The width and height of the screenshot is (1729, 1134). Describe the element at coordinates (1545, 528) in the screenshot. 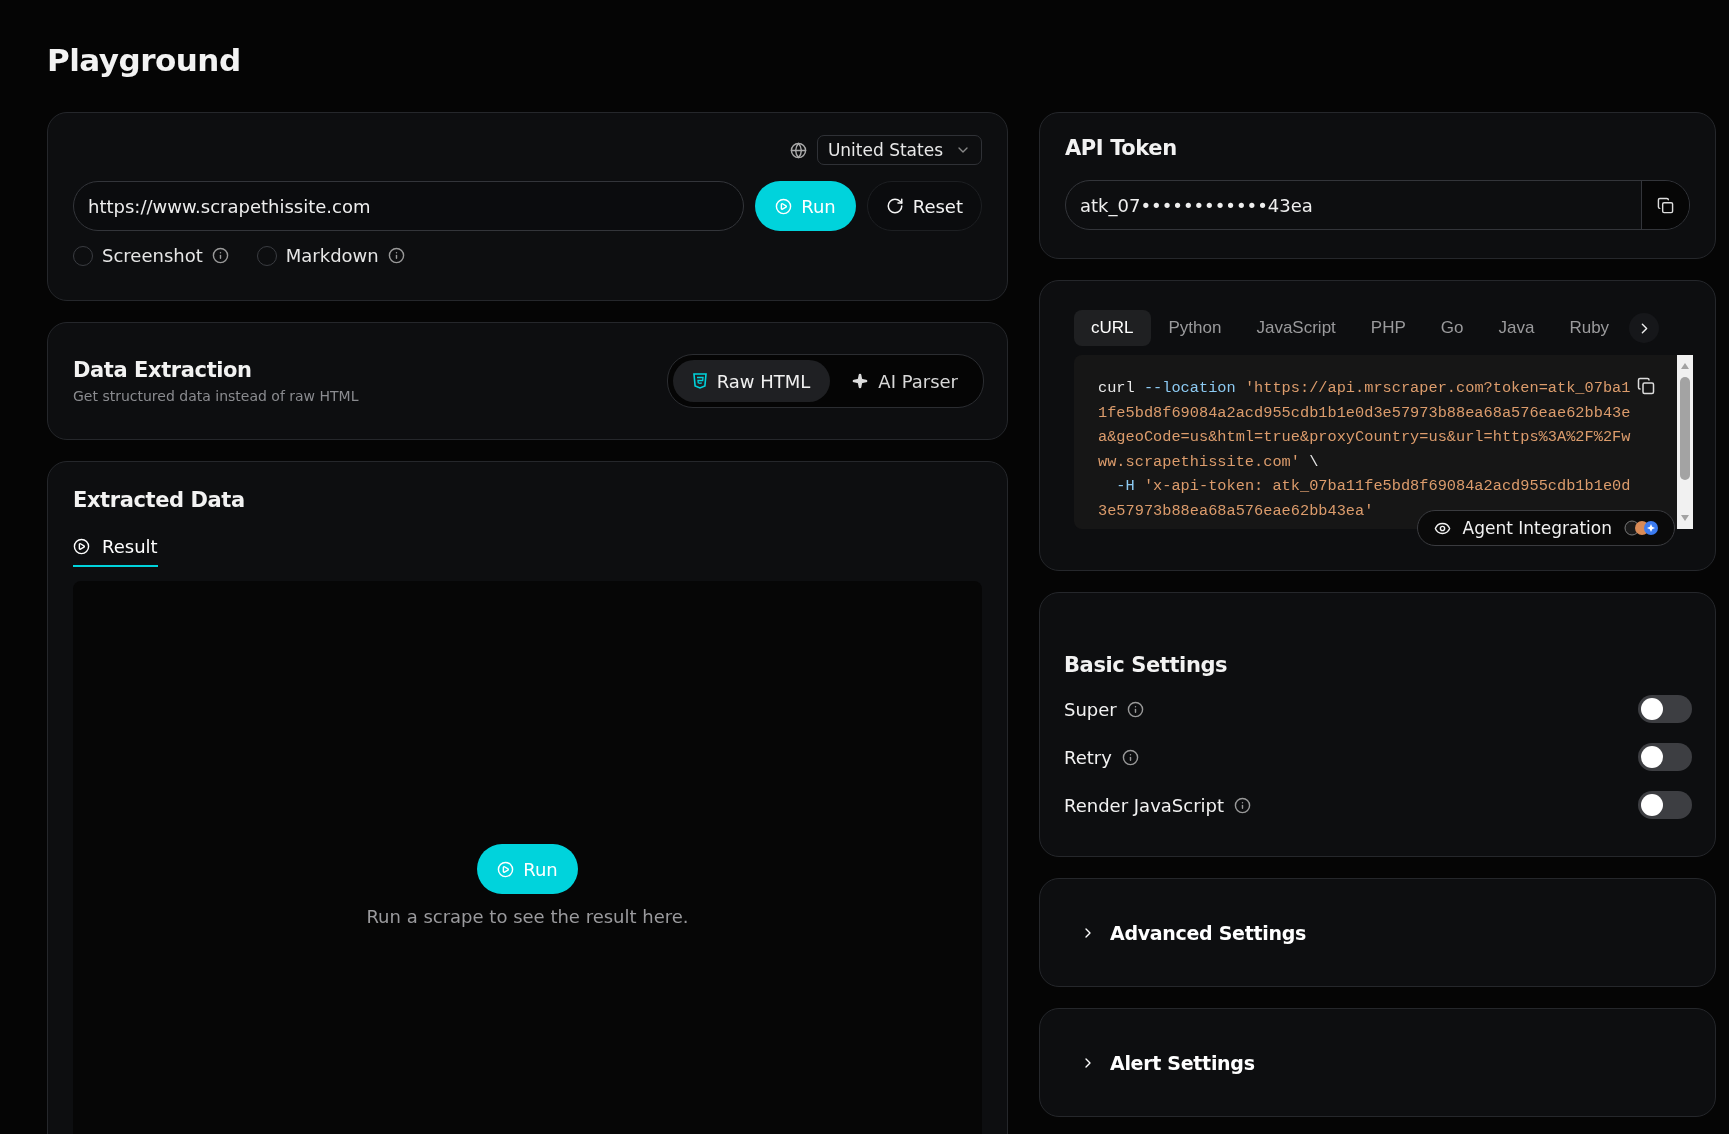

I see `agent-integration-button: Agent Integration` at that location.